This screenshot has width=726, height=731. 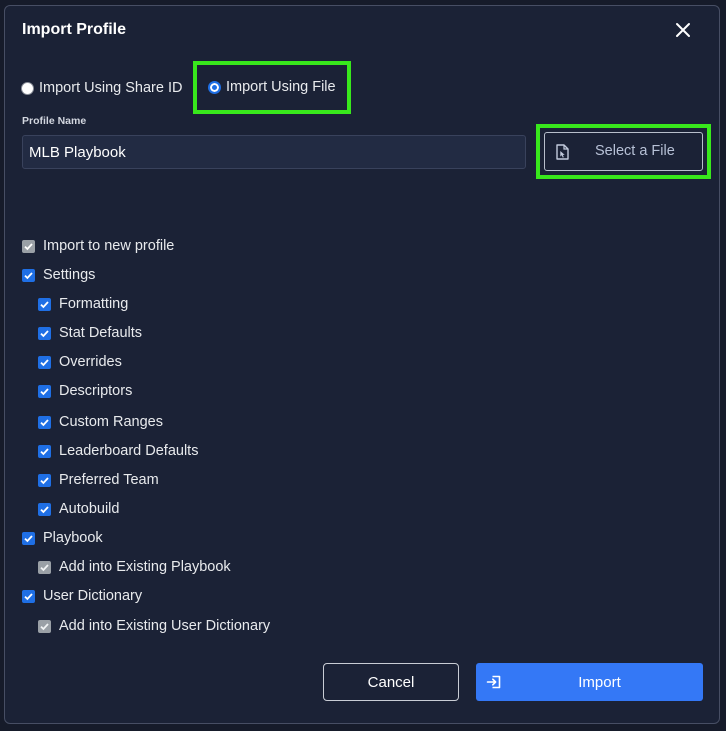 I want to click on option-label: Settings, so click(x=69, y=275).